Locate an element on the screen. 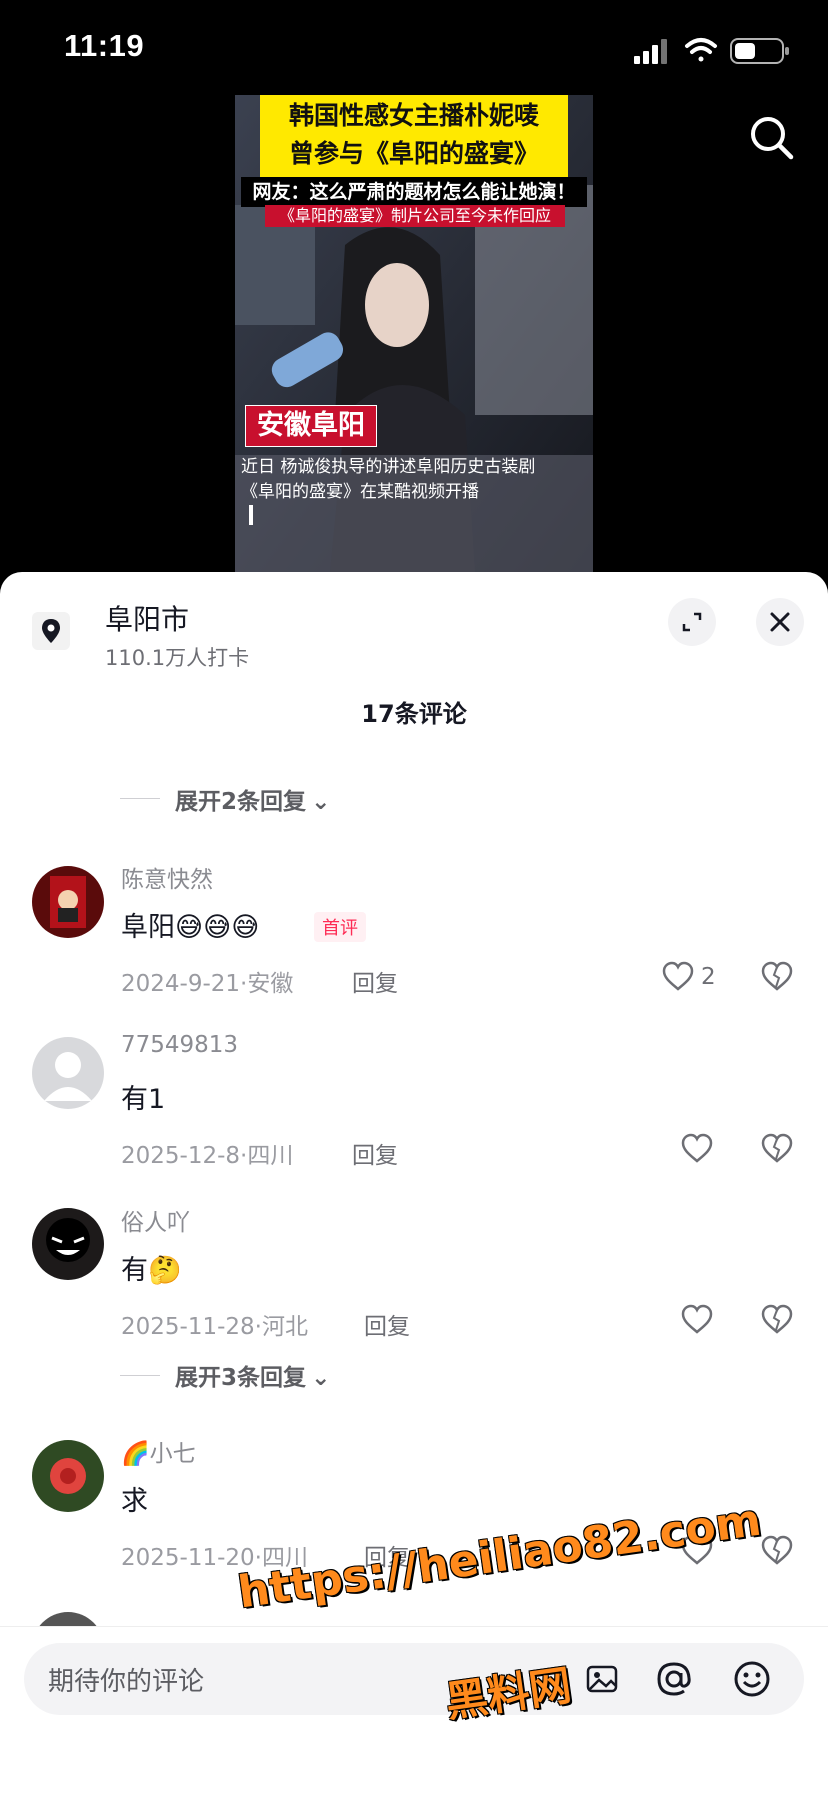  comment-input-bar: 期待你的评论 is located at coordinates (414, 1709).